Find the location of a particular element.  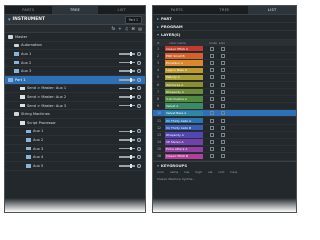

chevron-down-icon: ▾ is located at coordinates (9, 20).